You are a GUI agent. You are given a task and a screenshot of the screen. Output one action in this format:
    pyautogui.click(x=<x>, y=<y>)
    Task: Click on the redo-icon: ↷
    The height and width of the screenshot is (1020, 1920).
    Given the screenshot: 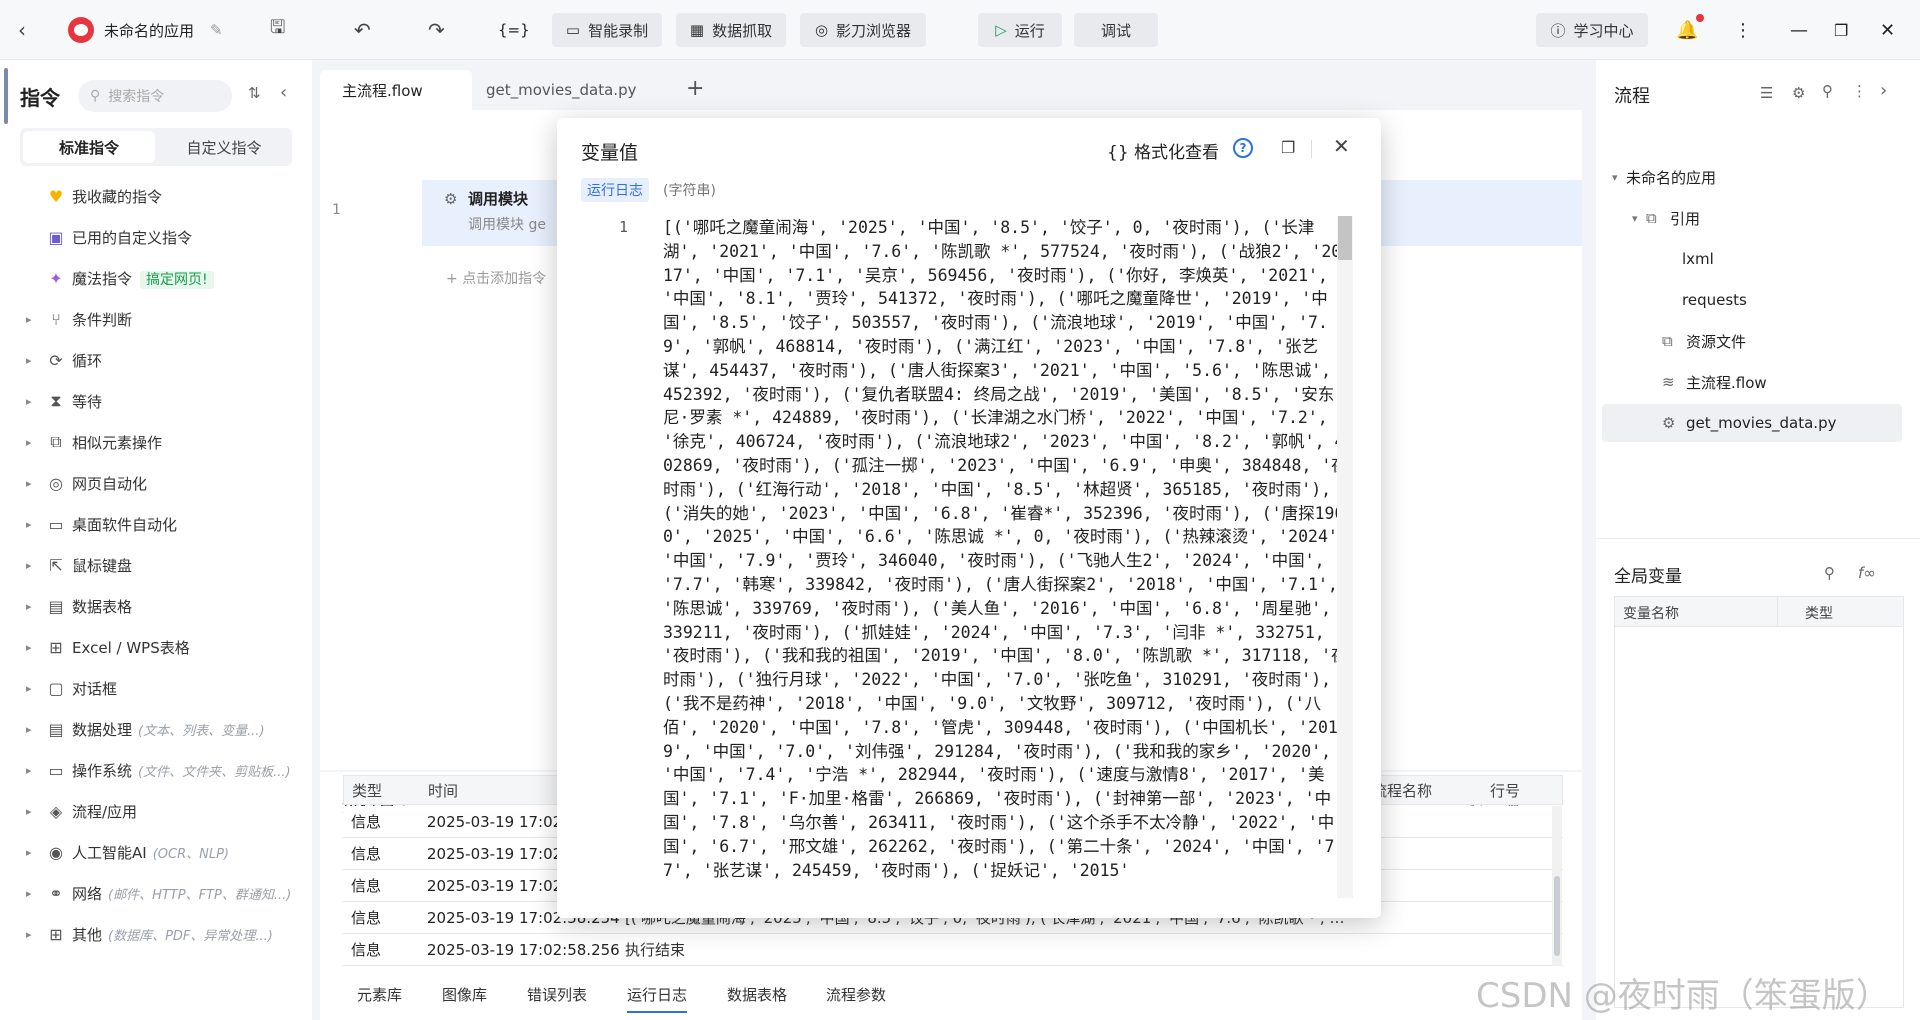 What is the action you would take?
    pyautogui.click(x=436, y=30)
    